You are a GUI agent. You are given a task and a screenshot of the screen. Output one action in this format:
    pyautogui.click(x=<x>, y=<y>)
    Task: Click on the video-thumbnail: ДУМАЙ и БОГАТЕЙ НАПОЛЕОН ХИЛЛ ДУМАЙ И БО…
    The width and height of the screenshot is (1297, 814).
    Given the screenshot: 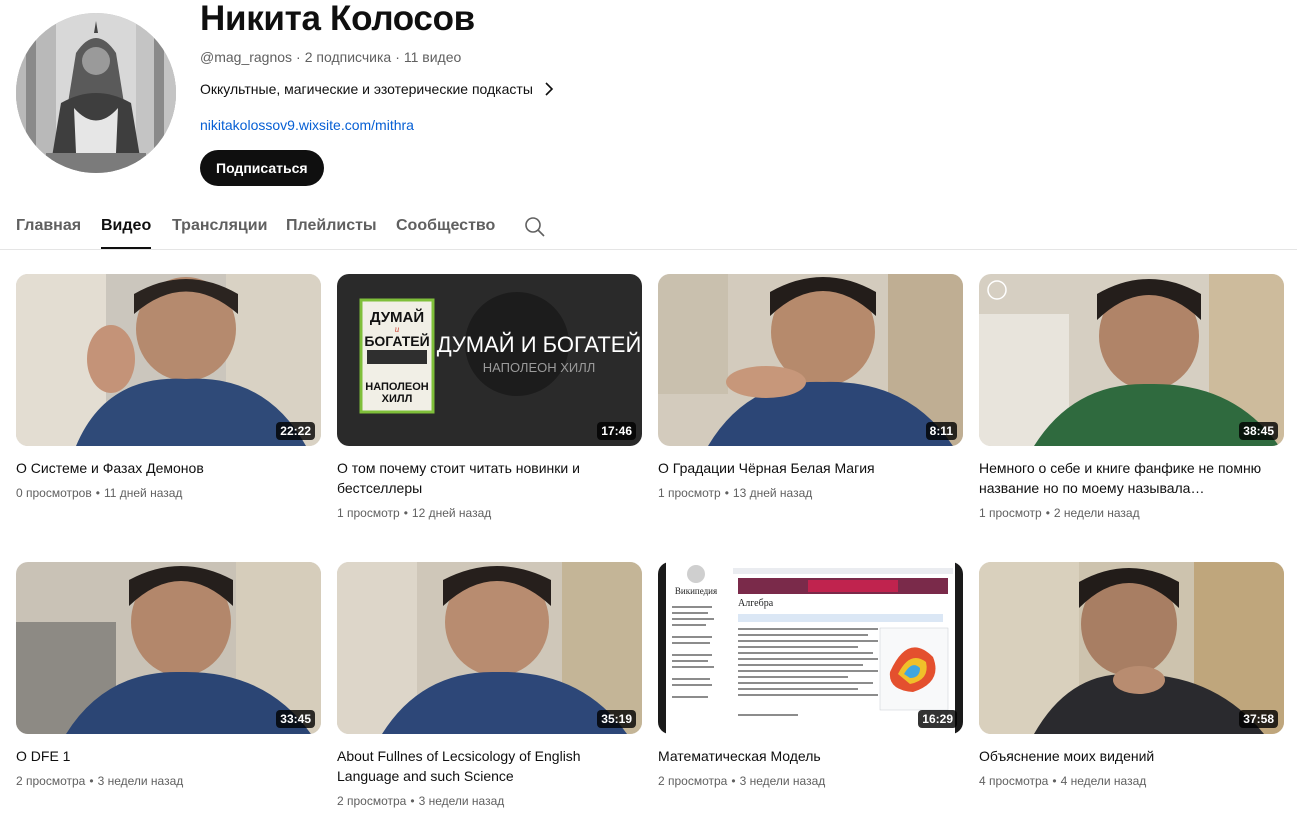 What is the action you would take?
    pyautogui.click(x=489, y=360)
    